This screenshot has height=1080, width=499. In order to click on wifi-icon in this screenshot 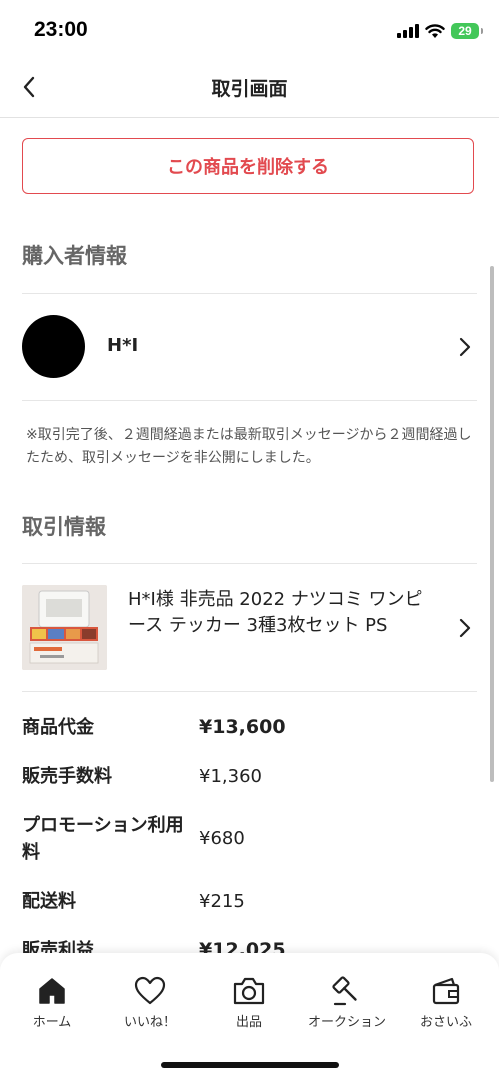, I will do `click(435, 30)`.